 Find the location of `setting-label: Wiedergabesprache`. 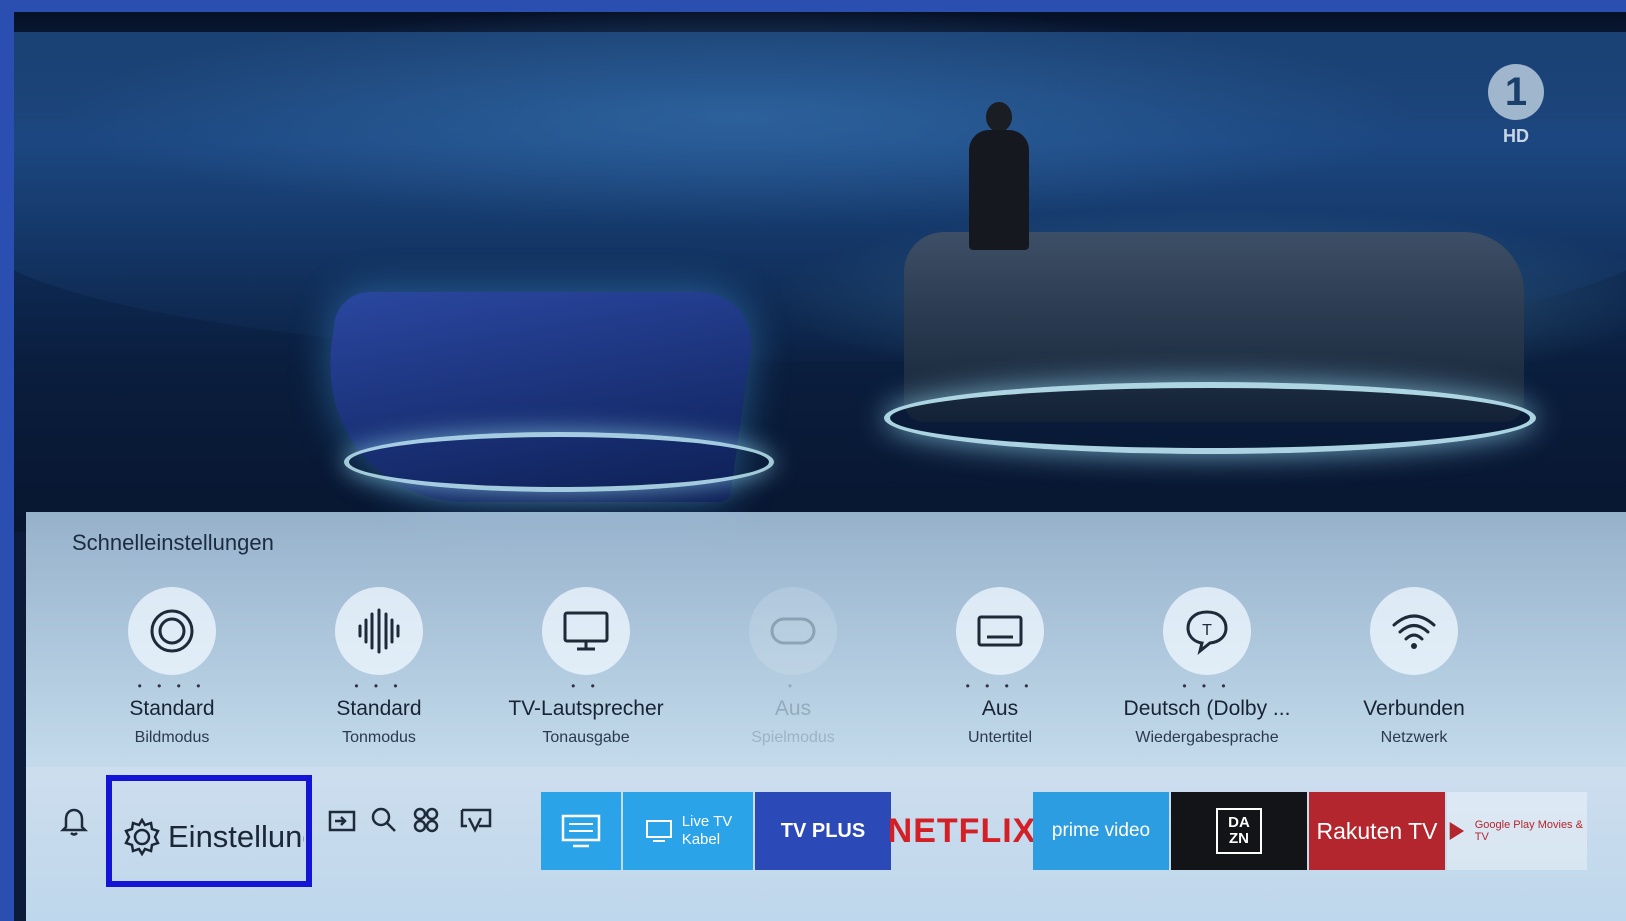

setting-label: Wiedergabesprache is located at coordinates (1207, 737).